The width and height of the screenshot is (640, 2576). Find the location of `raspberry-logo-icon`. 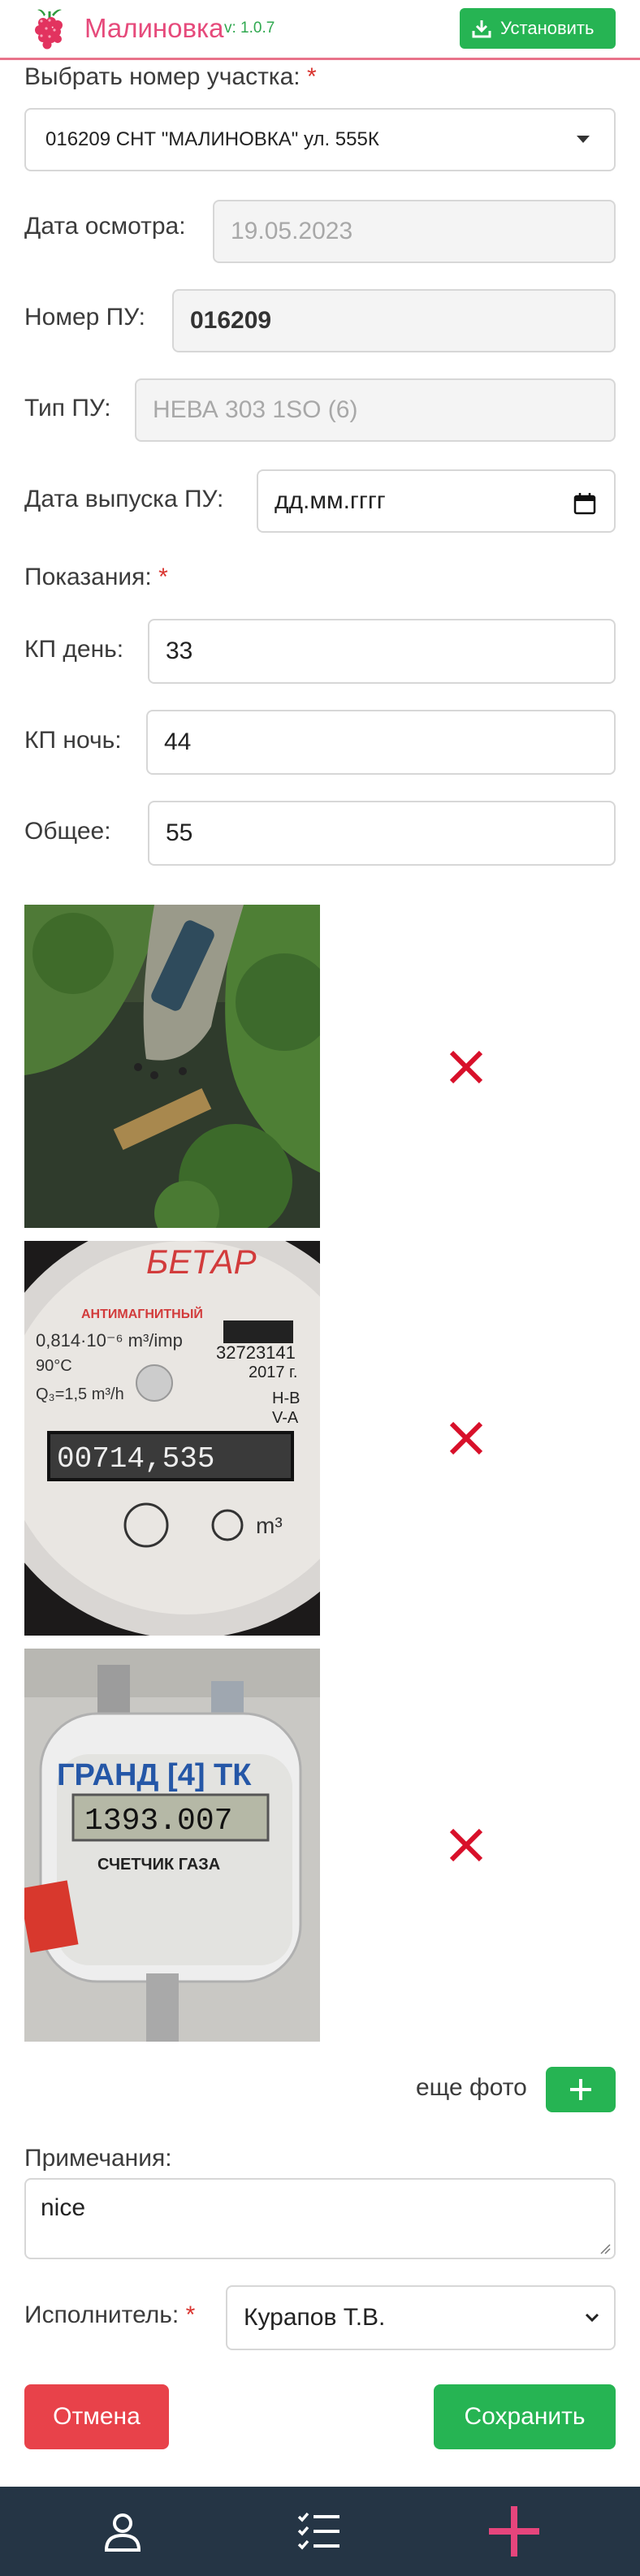

raspberry-logo-icon is located at coordinates (49, 29).